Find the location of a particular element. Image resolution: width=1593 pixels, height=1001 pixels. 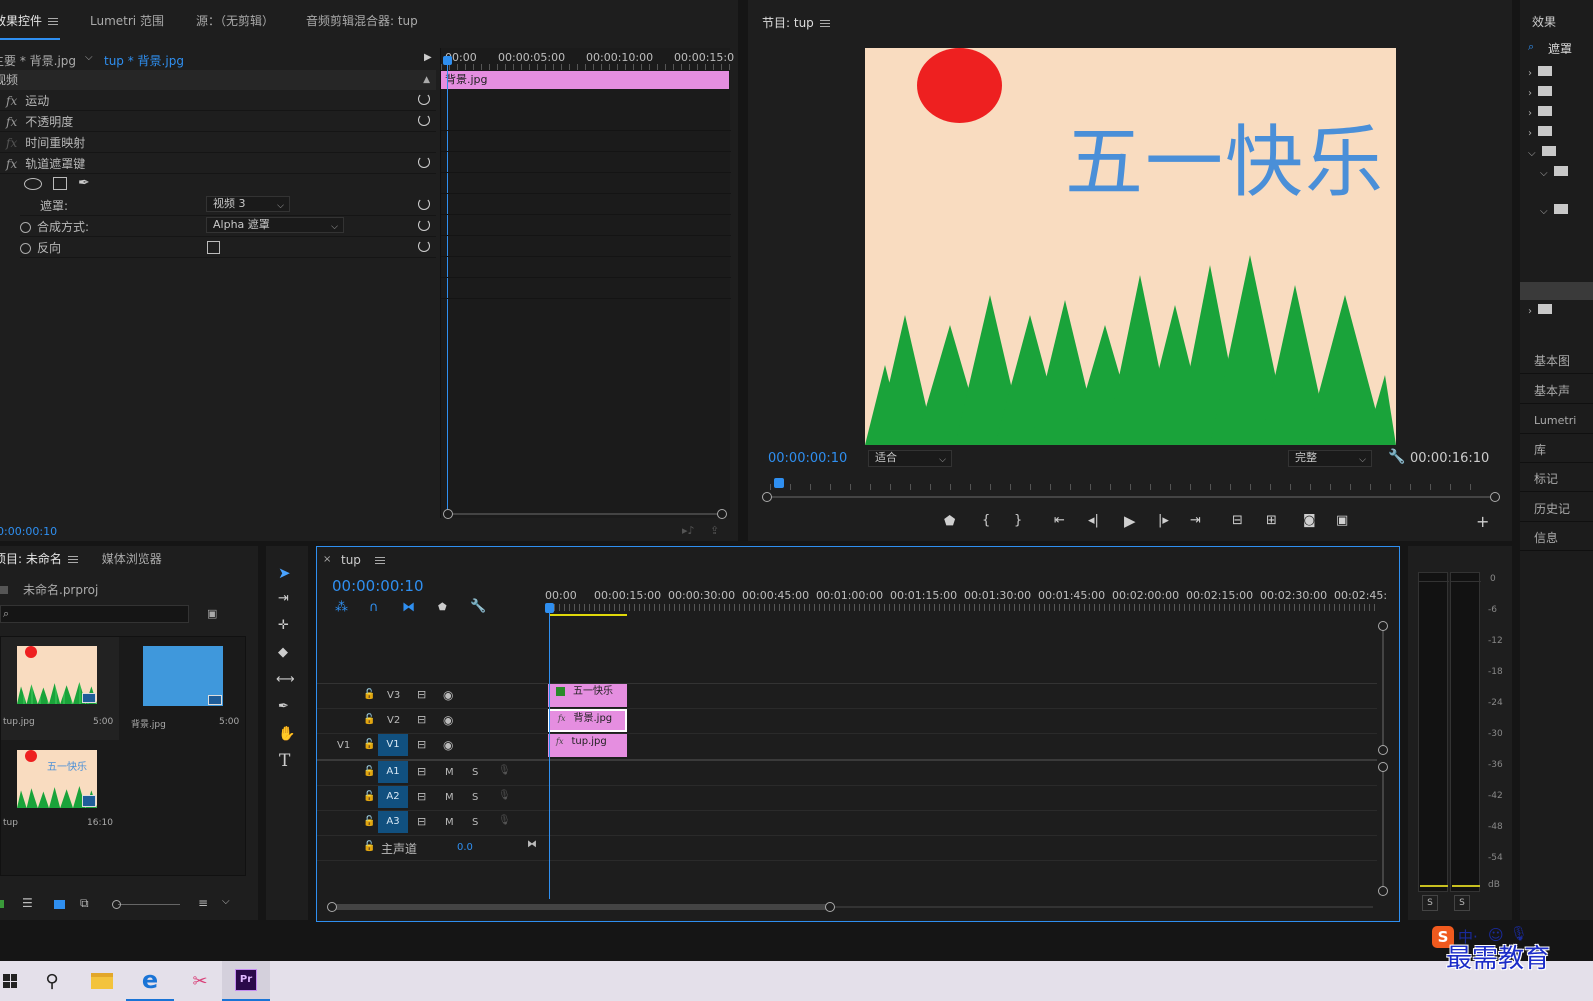

effect-motion: fx 运动 is located at coordinates (218, 101).